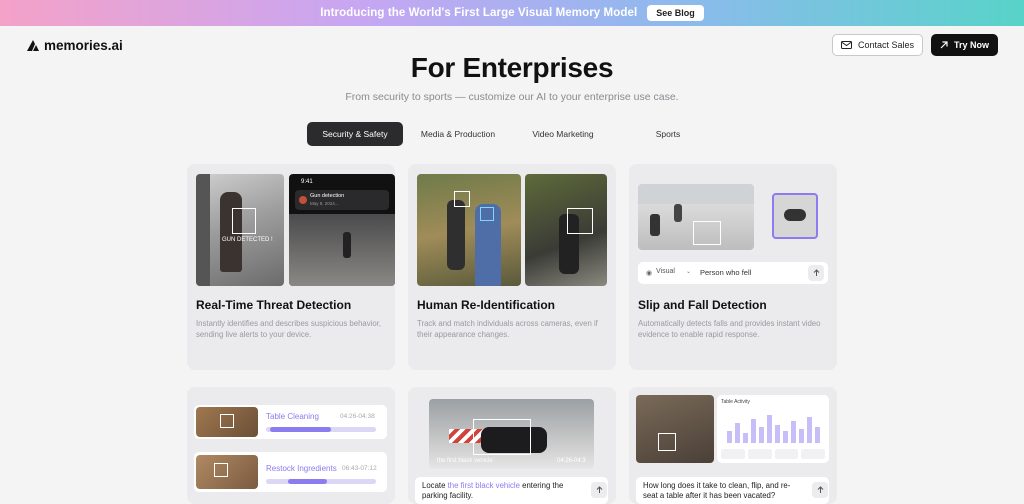  Describe the element at coordinates (675, 429) in the screenshot. I see `restaurant-cctv-image` at that location.